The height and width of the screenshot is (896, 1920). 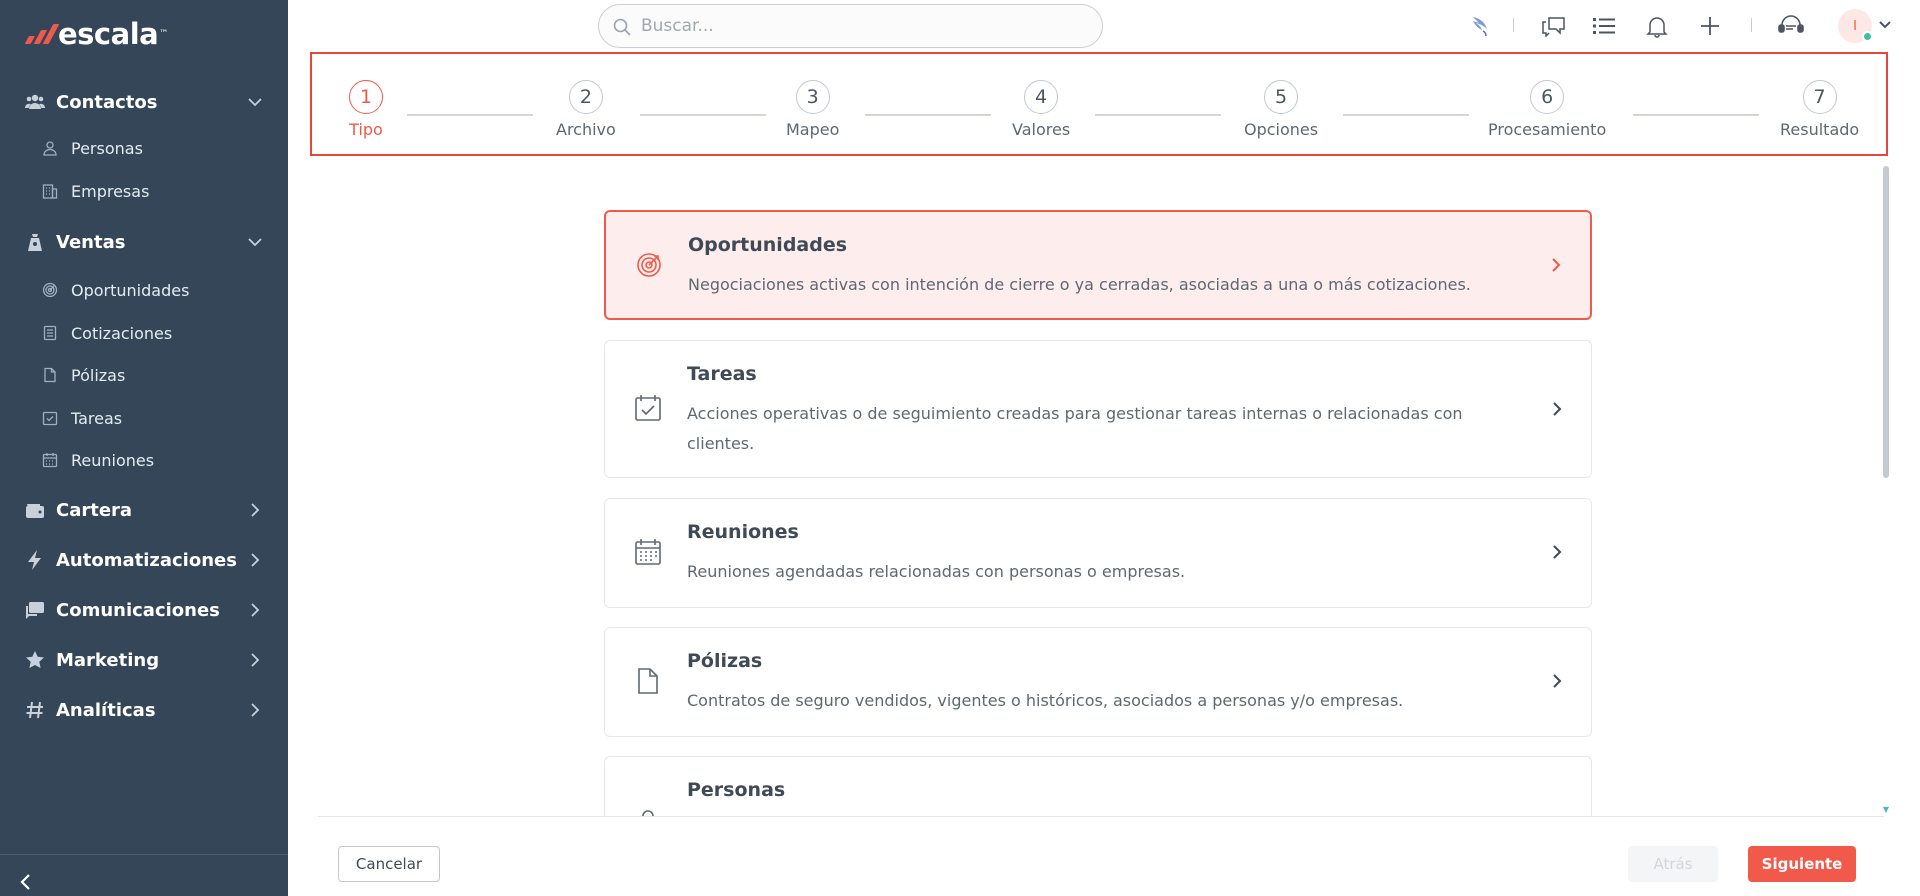 I want to click on sidebar-section-comunicaciones: Comunicaciones, so click(x=144, y=610).